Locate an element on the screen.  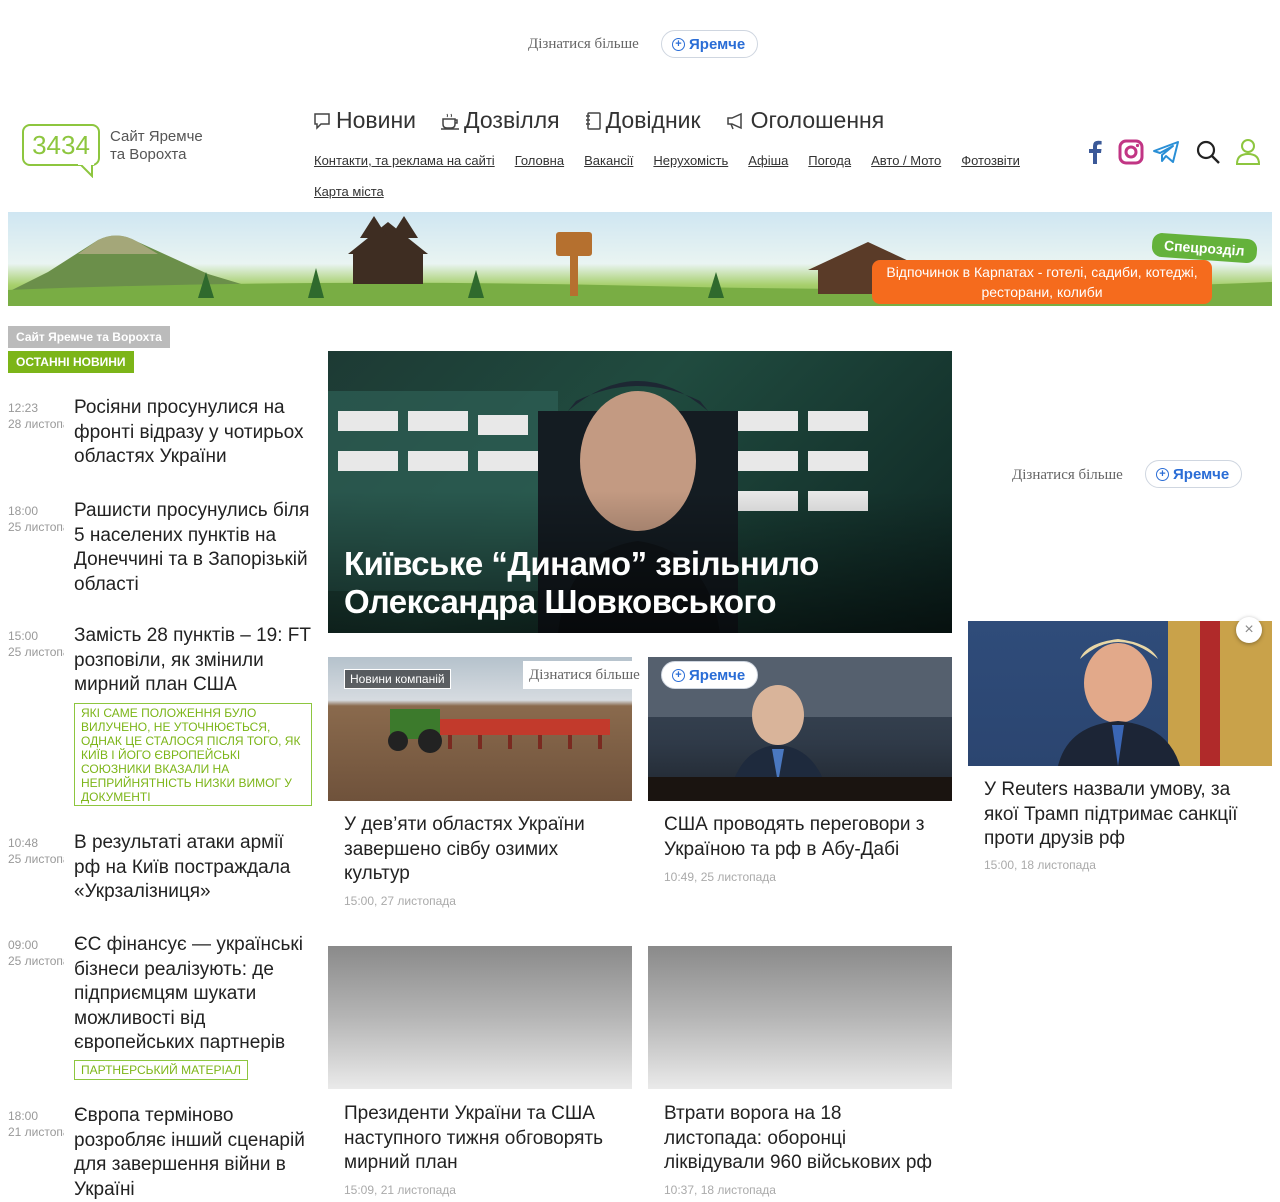
right-ad-yaremche-button: + Яремче is located at coordinates (1194, 474).